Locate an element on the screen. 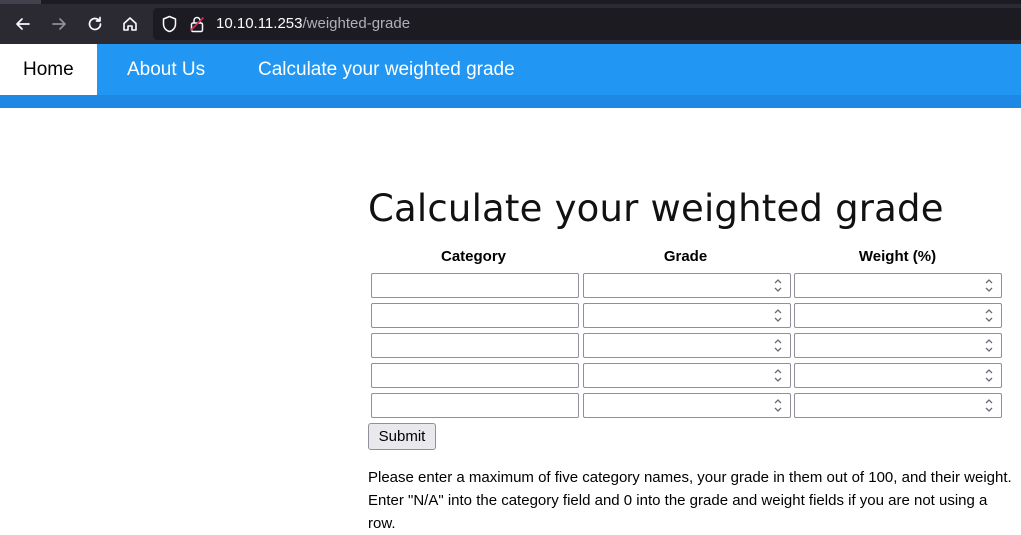  submit-button: Submit is located at coordinates (402, 436).